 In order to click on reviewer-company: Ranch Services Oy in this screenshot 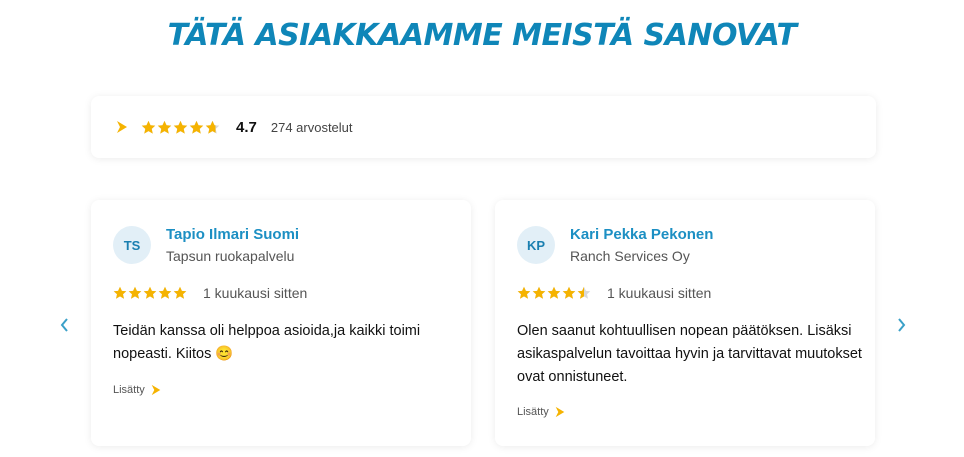, I will do `click(630, 256)`.